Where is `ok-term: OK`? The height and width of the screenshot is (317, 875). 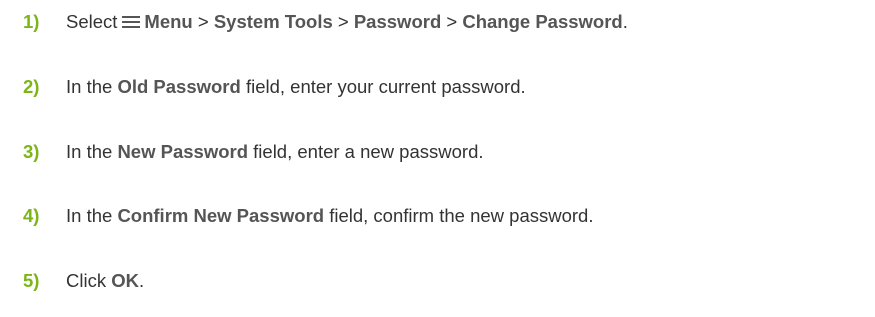 ok-term: OK is located at coordinates (125, 280).